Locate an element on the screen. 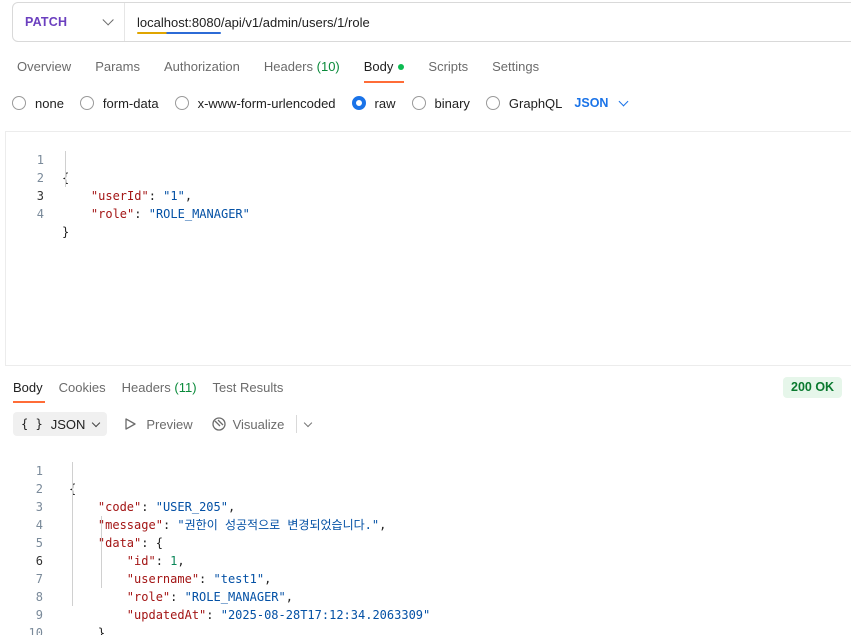  url-text: localhost:8080/api/v1/admin/users/1/role is located at coordinates (253, 22).